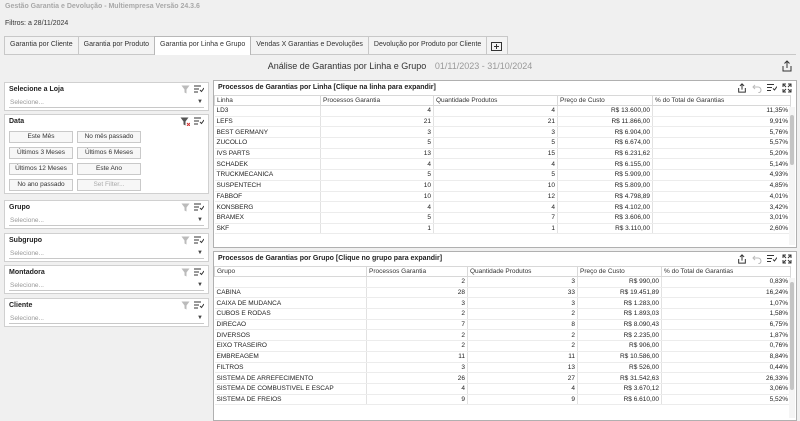  What do you see at coordinates (106, 96) in the screenshot?
I see `filter-loja-panel: Selecione a Loja Selecione... ▼` at bounding box center [106, 96].